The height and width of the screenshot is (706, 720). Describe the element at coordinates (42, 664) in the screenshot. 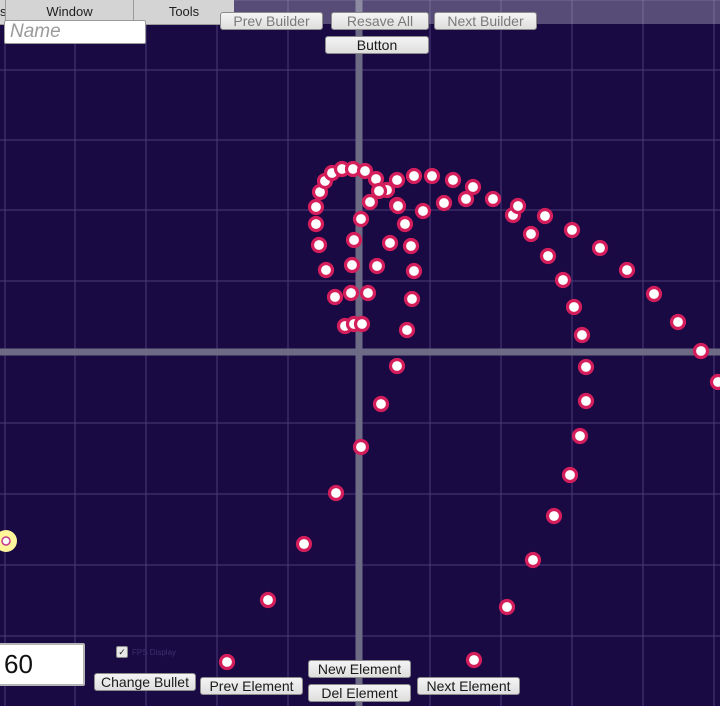

I see `value-input` at that location.